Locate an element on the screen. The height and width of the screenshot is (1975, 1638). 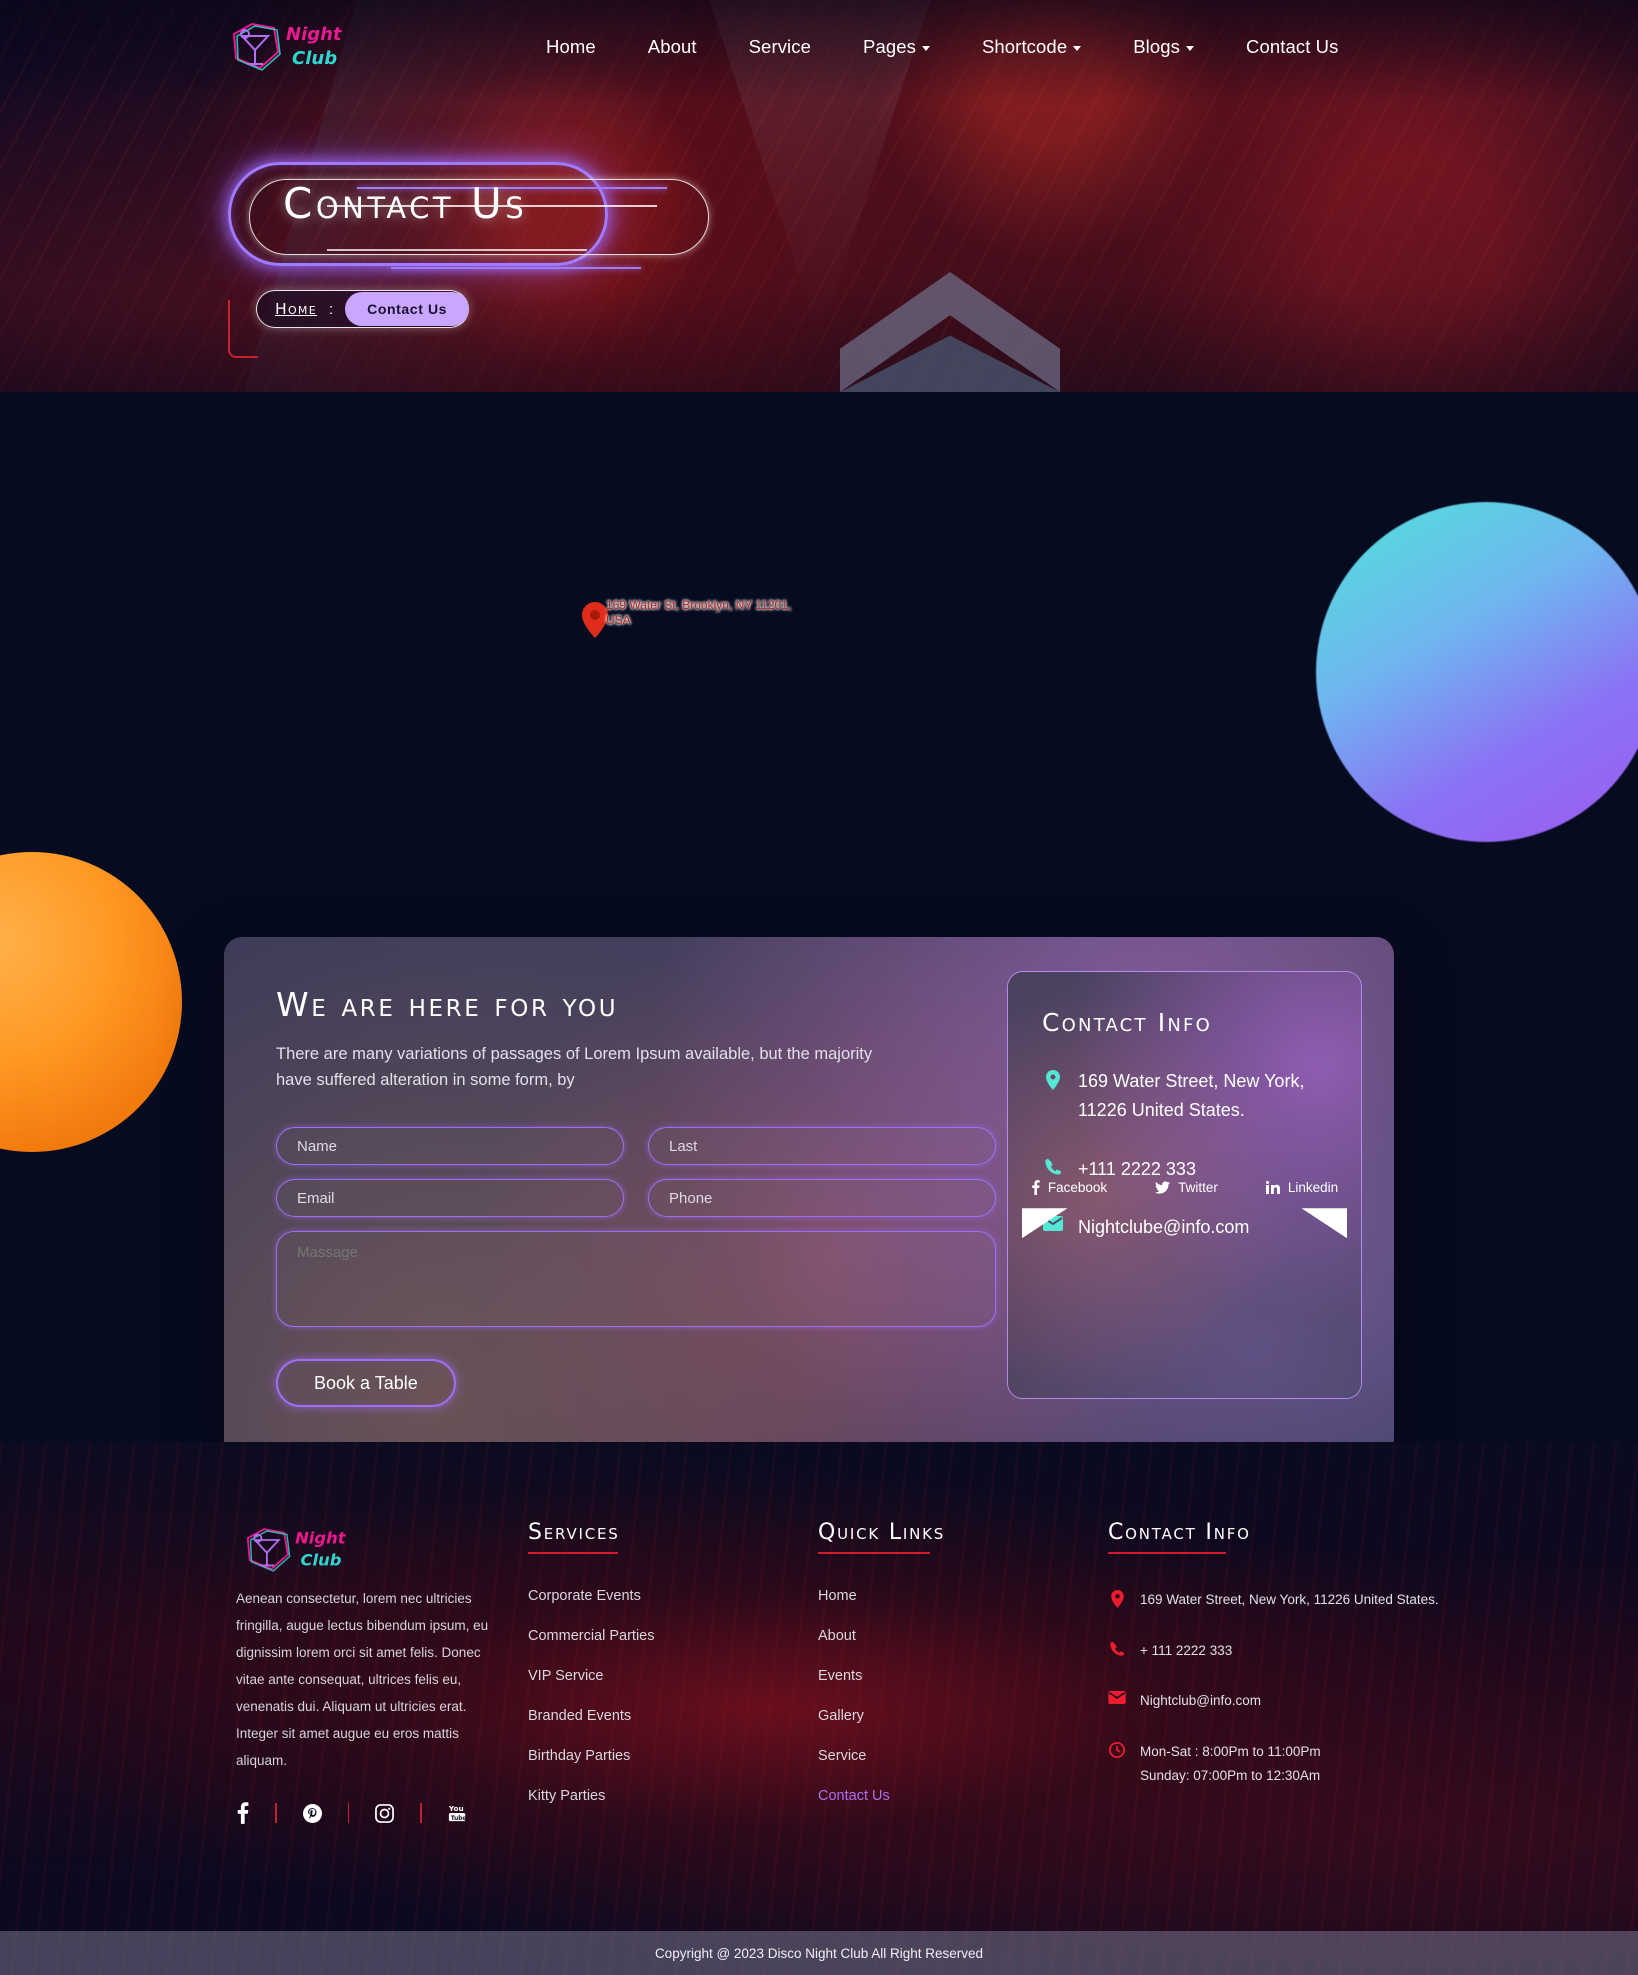
book-a-table-button: Book a Table is located at coordinates (366, 1383).